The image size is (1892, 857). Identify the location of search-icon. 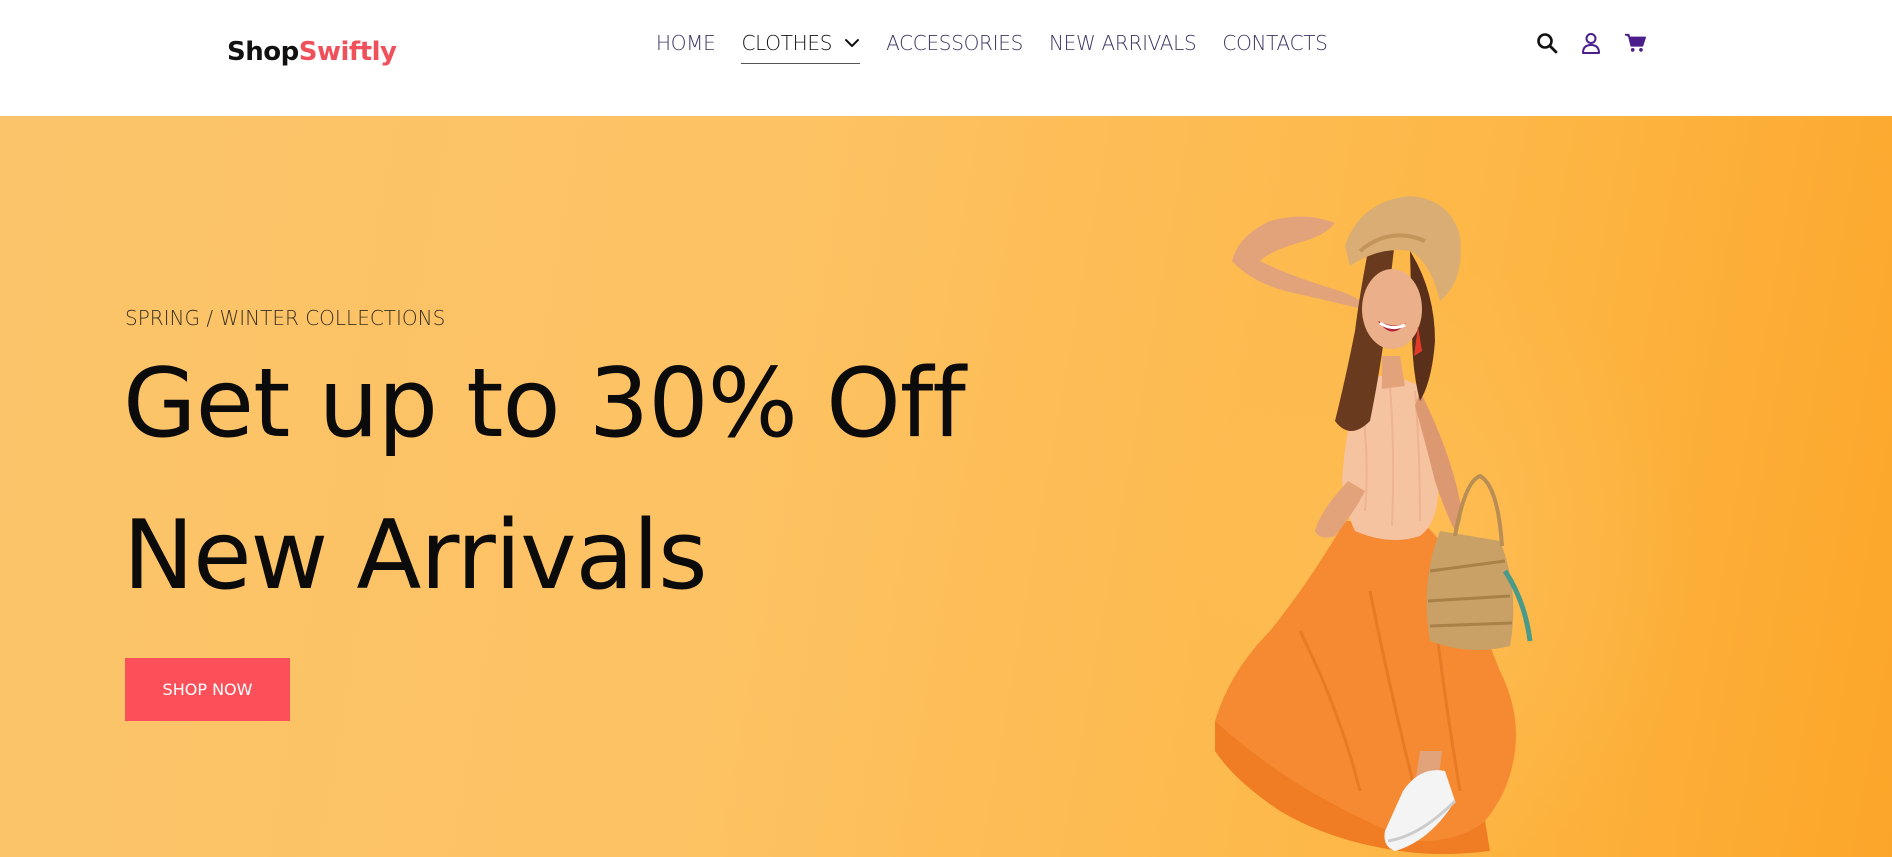
(1547, 43).